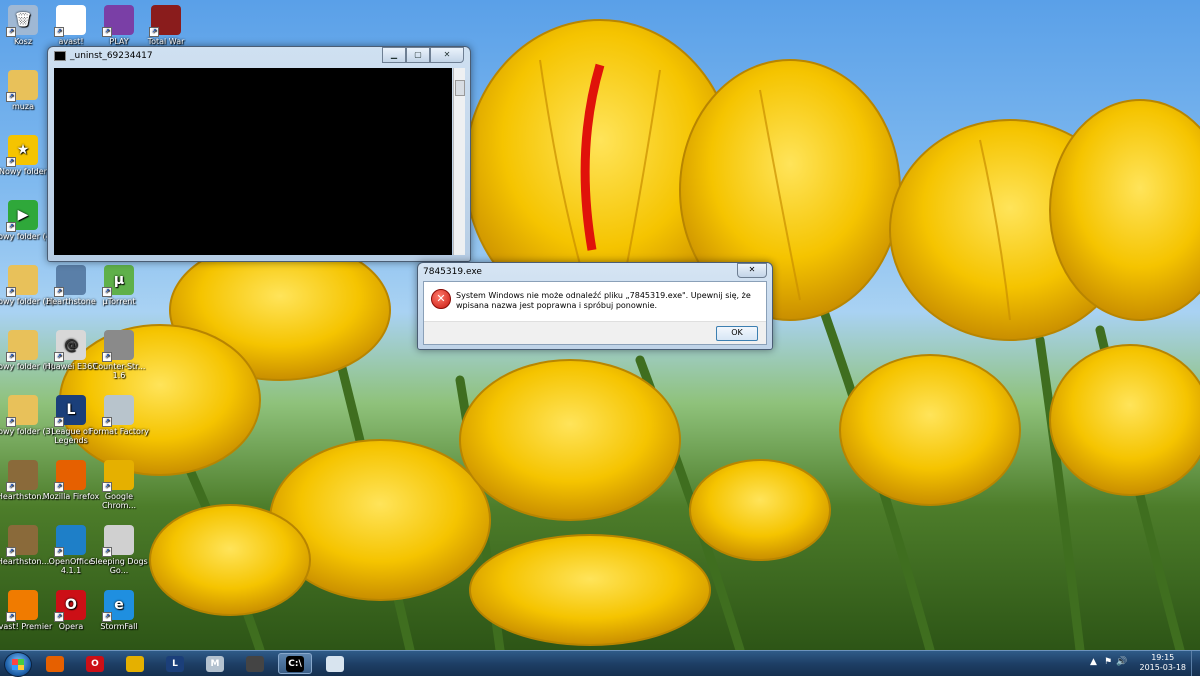 This screenshot has width=1200, height=677. Describe the element at coordinates (460, 88) in the screenshot. I see `scrollbar-thumb` at that location.